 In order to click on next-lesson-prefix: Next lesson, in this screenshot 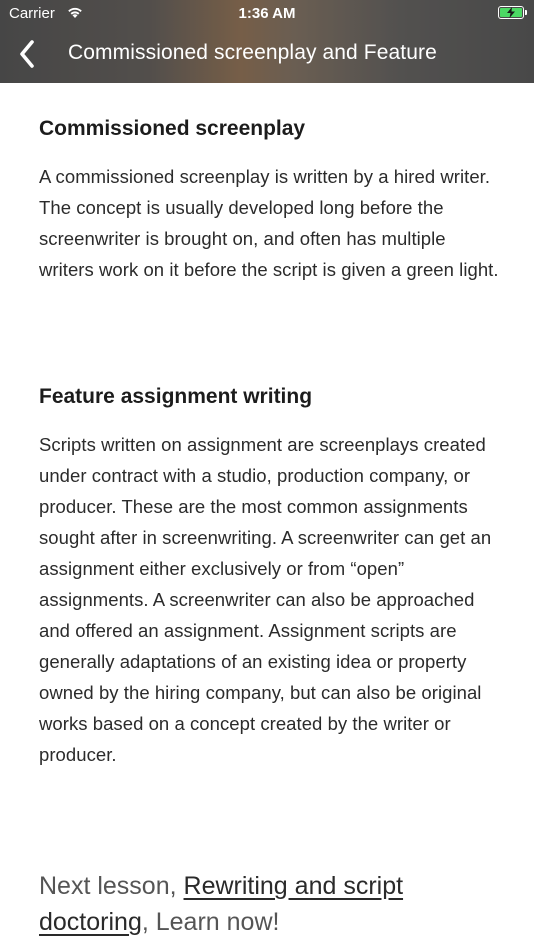, I will do `click(111, 886)`.